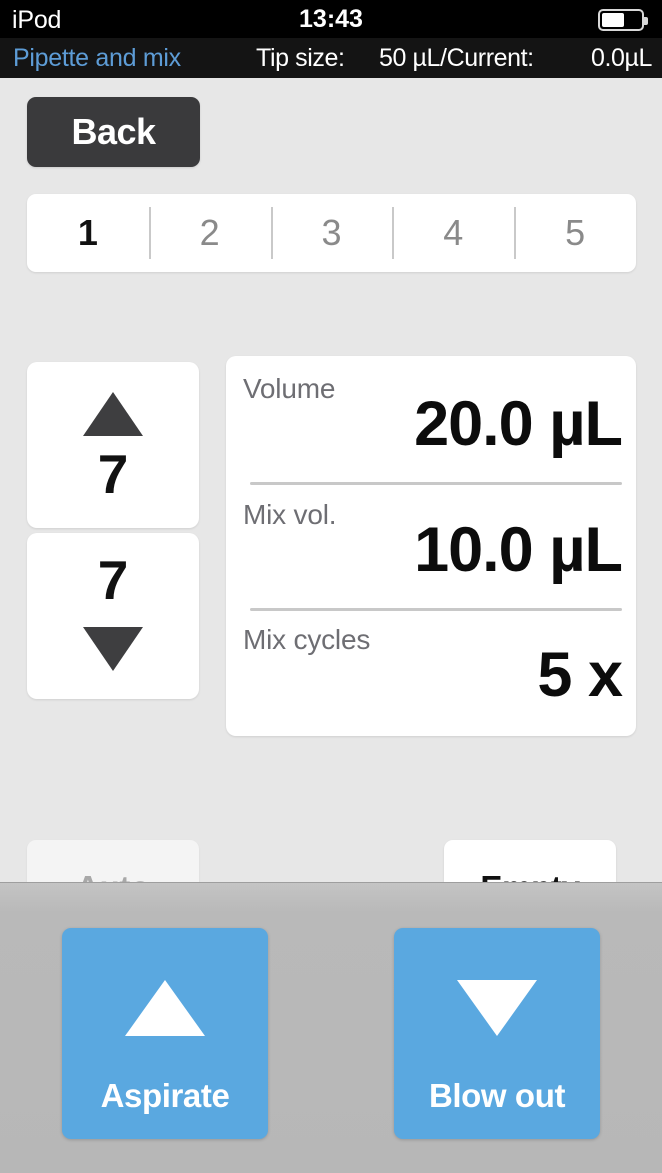 The height and width of the screenshot is (1173, 662). What do you see at coordinates (88, 233) in the screenshot?
I see `tab-1: 1` at bounding box center [88, 233].